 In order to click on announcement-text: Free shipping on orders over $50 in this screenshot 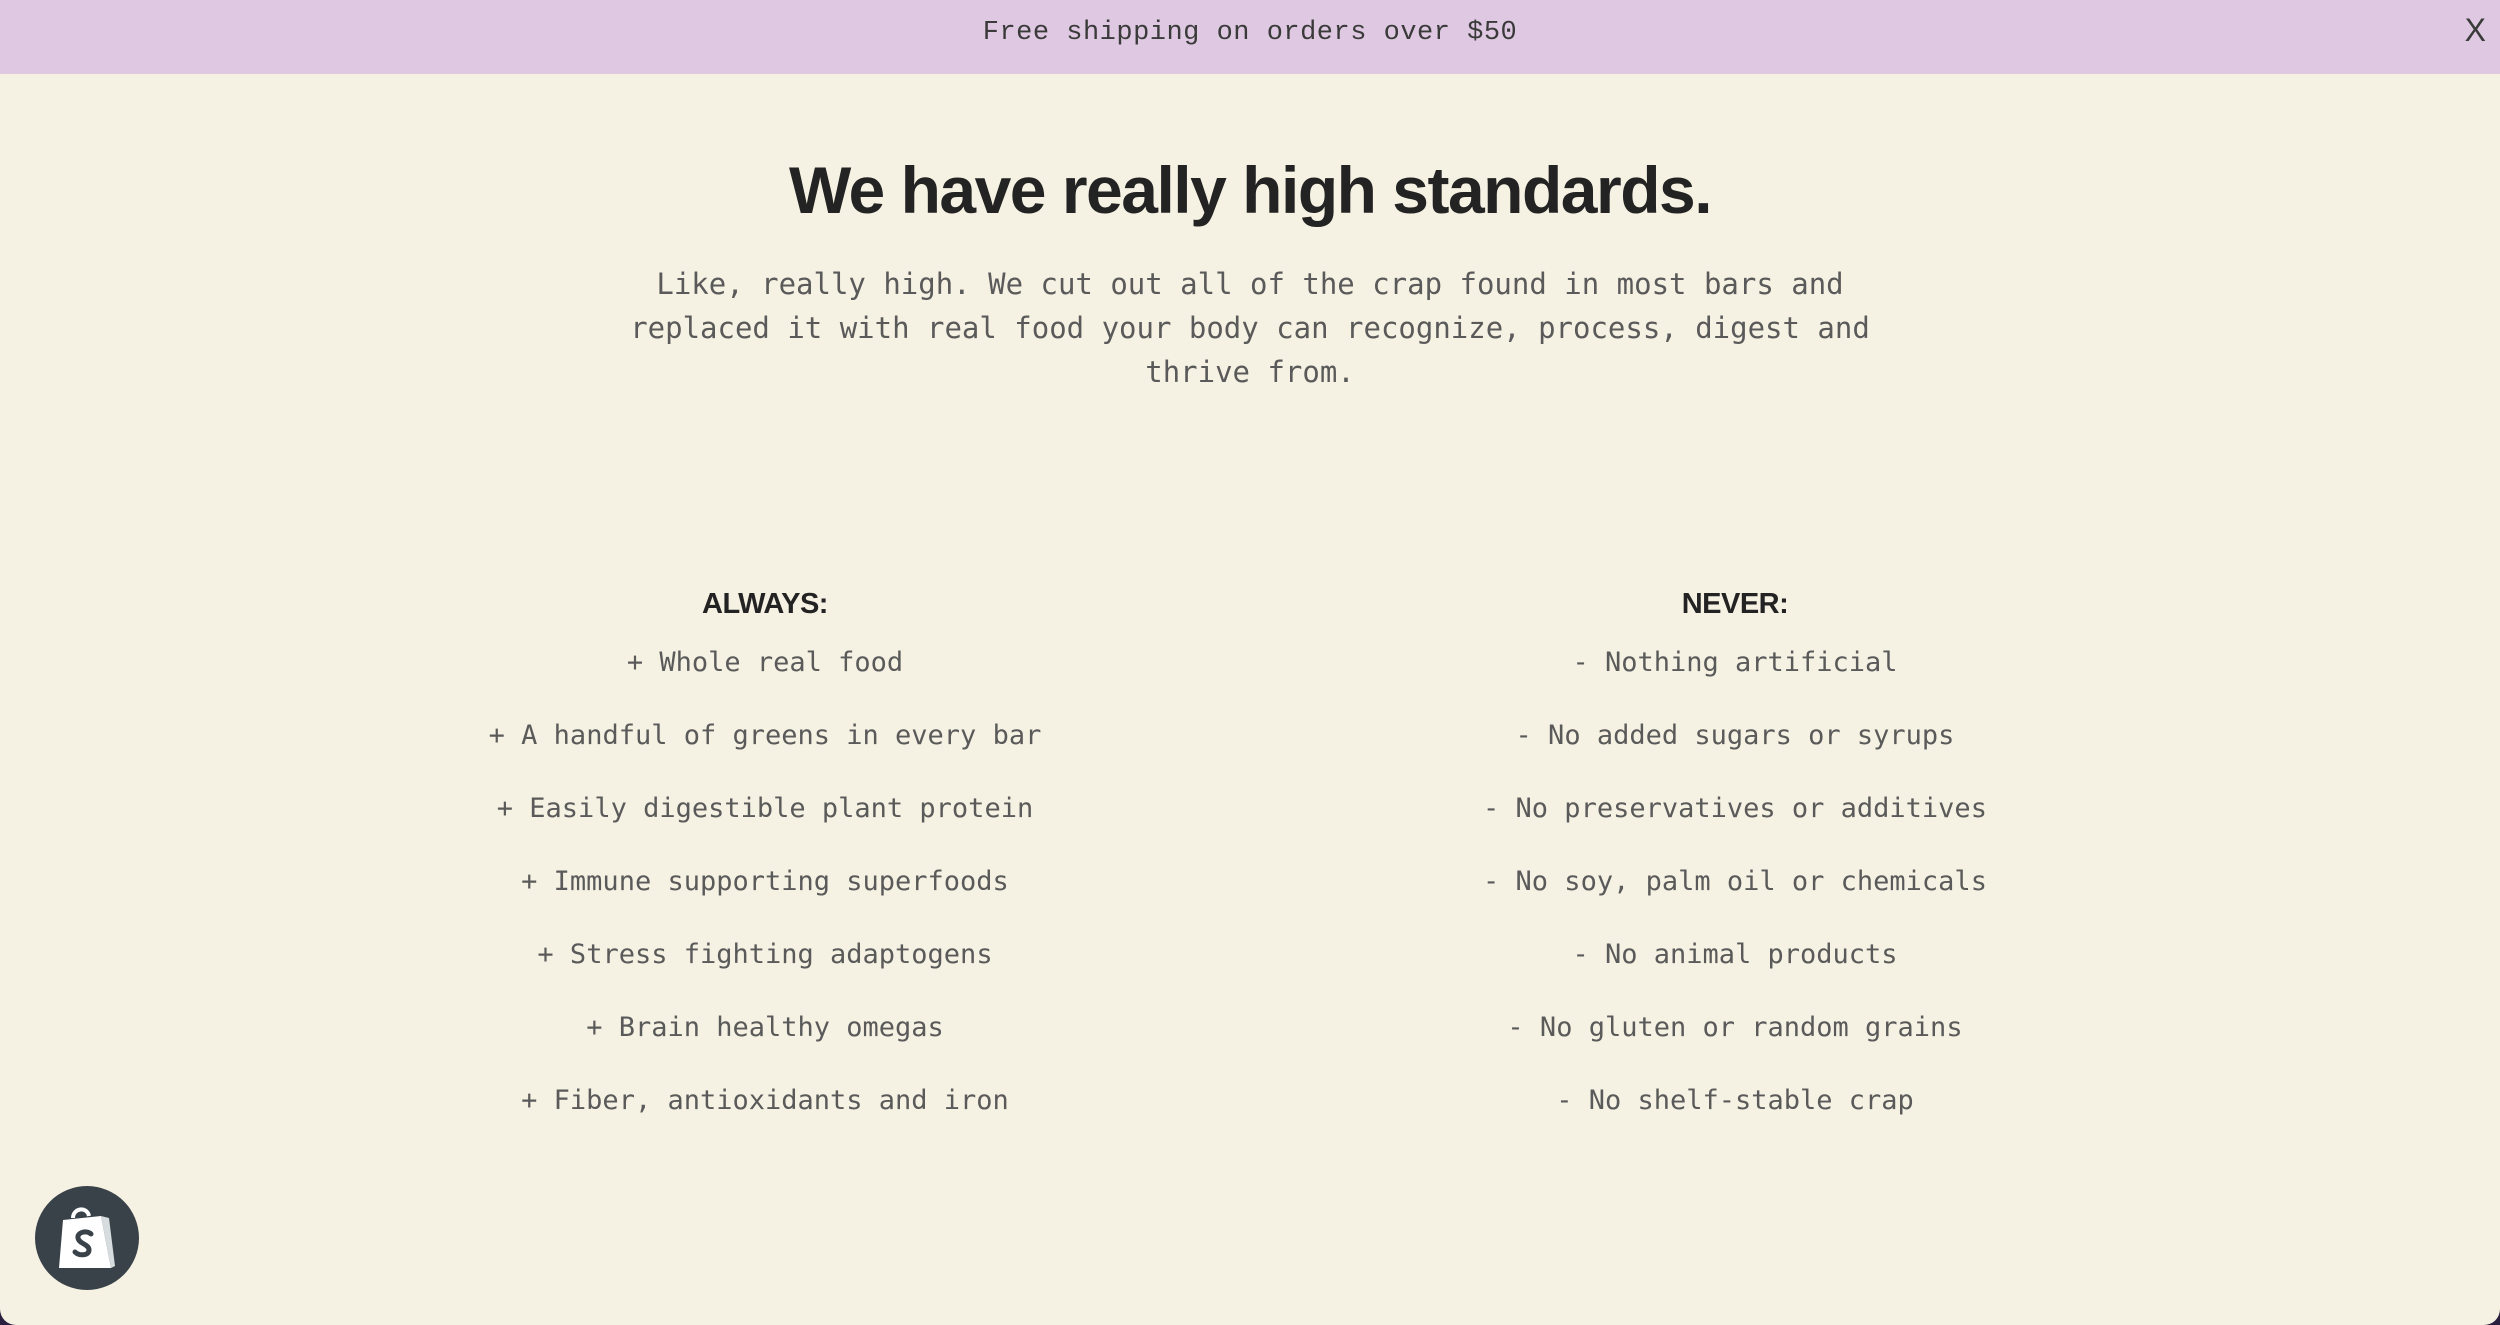, I will do `click(1250, 33)`.